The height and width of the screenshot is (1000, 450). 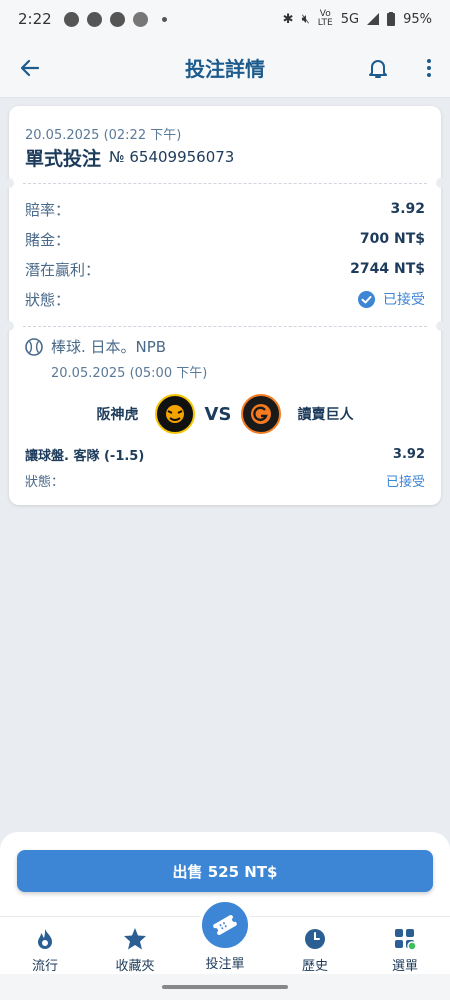 I want to click on stake-row: 賭金： 700 NT$, so click(x=225, y=239).